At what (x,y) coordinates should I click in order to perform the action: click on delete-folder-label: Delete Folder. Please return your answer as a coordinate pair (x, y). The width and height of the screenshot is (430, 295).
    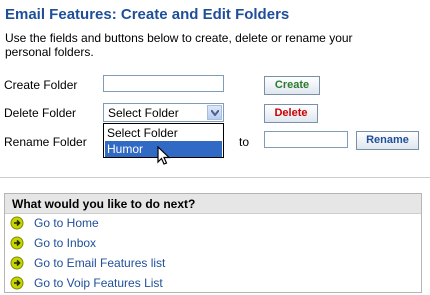
    Looking at the image, I should click on (40, 113).